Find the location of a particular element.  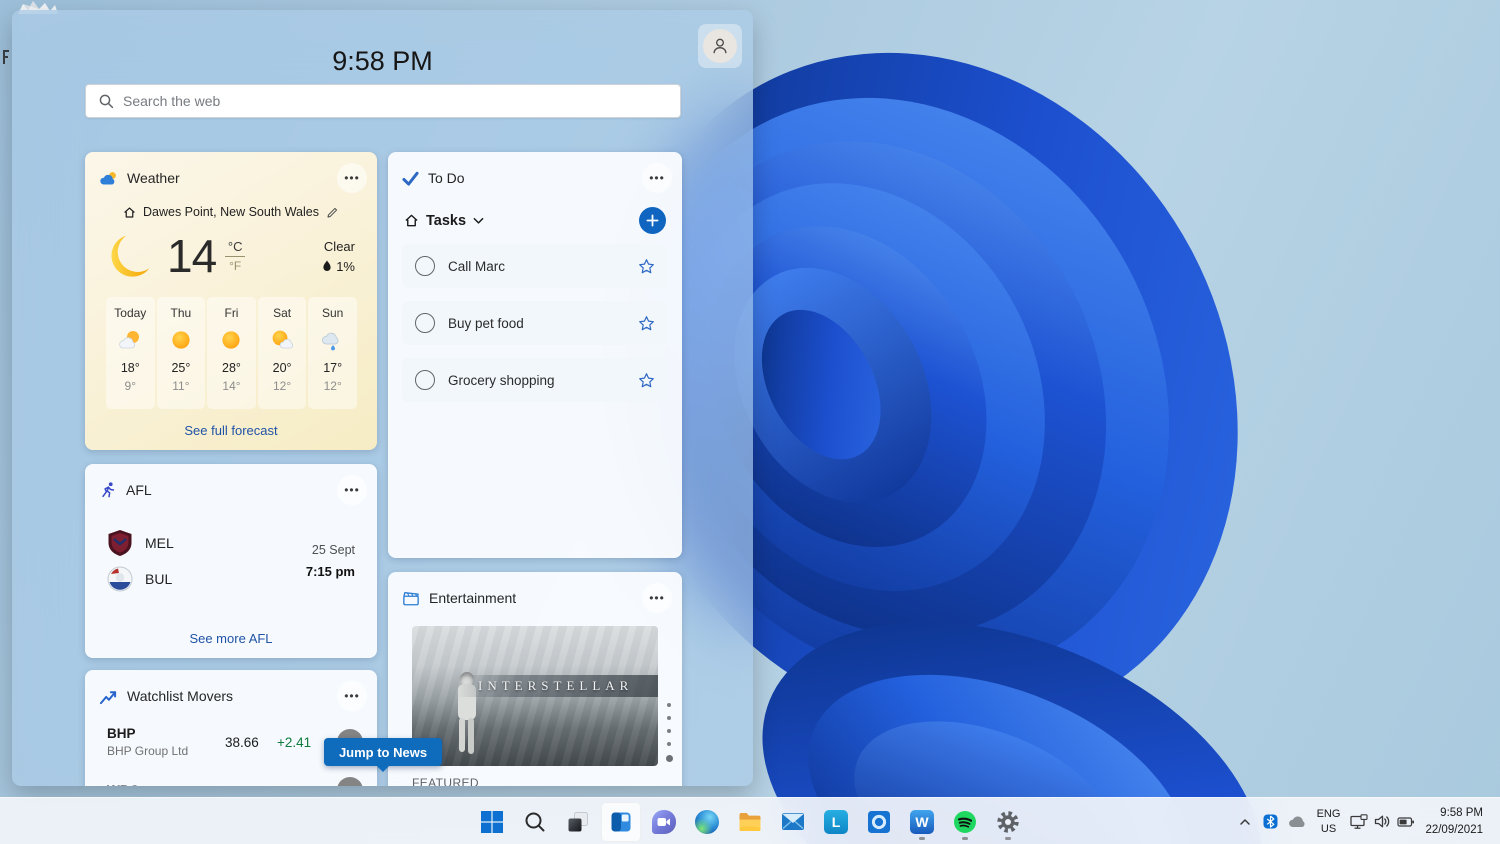

profile-button is located at coordinates (720, 46).